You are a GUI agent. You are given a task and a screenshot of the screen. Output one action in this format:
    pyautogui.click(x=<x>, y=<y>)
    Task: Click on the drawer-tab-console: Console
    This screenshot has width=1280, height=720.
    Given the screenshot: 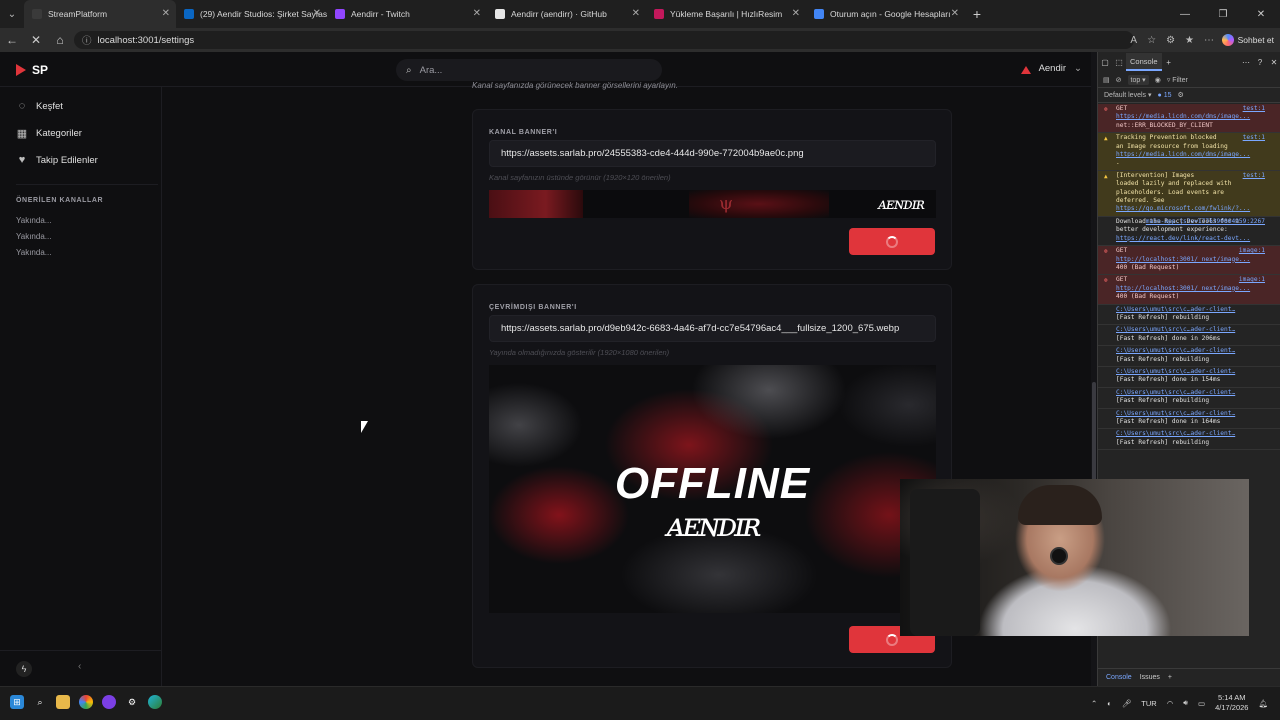 What is the action you would take?
    pyautogui.click(x=1119, y=677)
    